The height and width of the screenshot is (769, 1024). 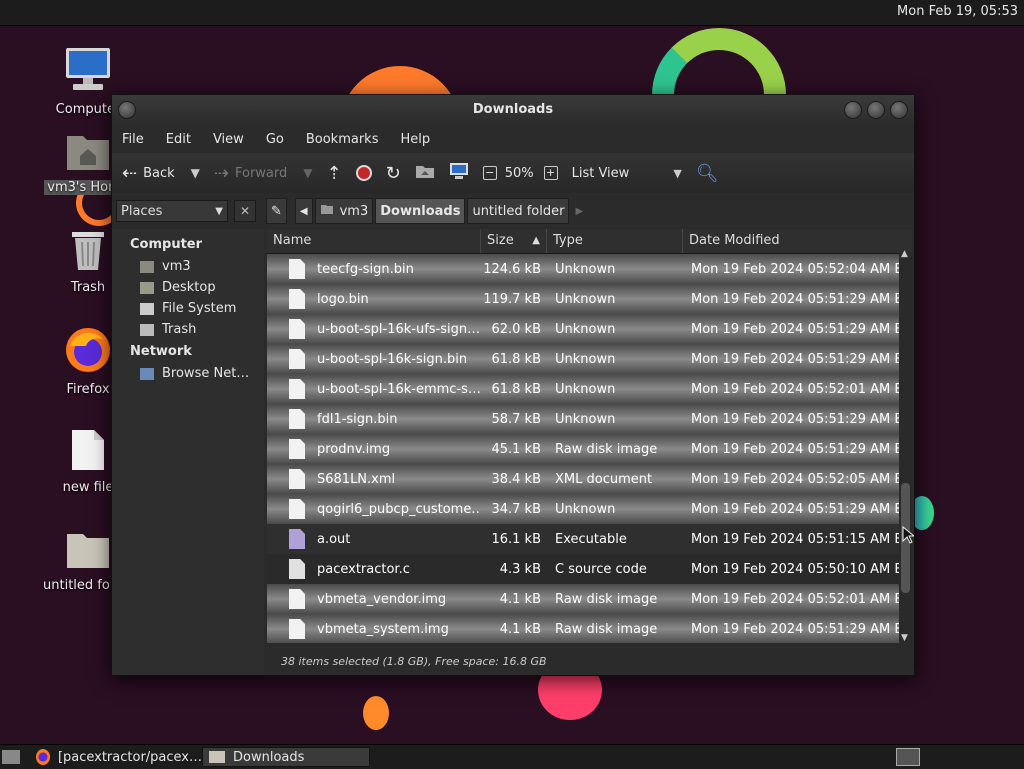 What do you see at coordinates (904, 254) in the screenshot?
I see `scroll-up-icon: ▲` at bounding box center [904, 254].